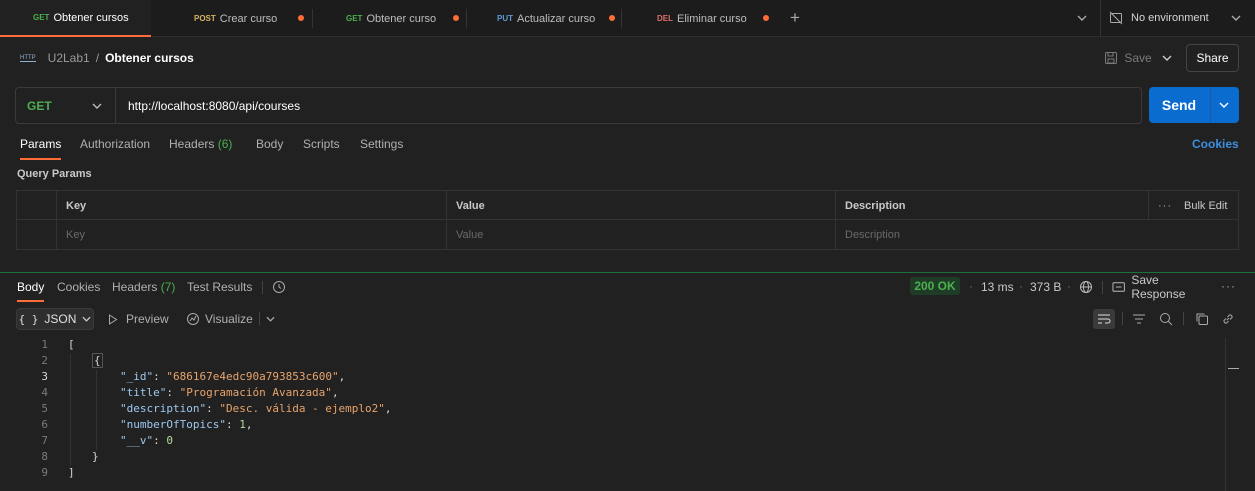 The image size is (1255, 491). Describe the element at coordinates (1036, 234) in the screenshot. I see `description-input: Description` at that location.